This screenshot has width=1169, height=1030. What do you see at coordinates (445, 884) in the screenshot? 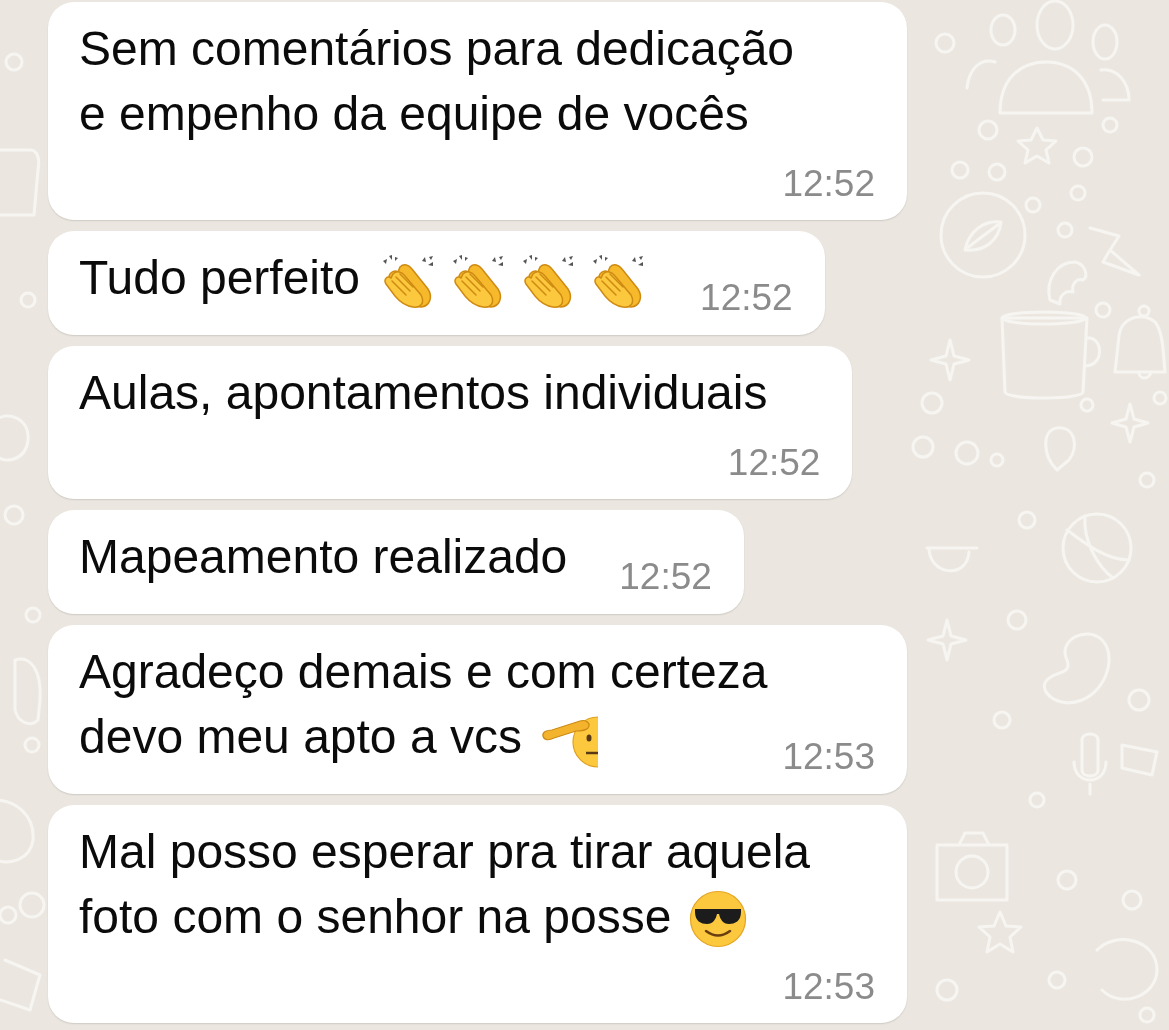
I see `message-text: Mal posso esperar pra tirar aquela foto com o senhor na posse` at bounding box center [445, 884].